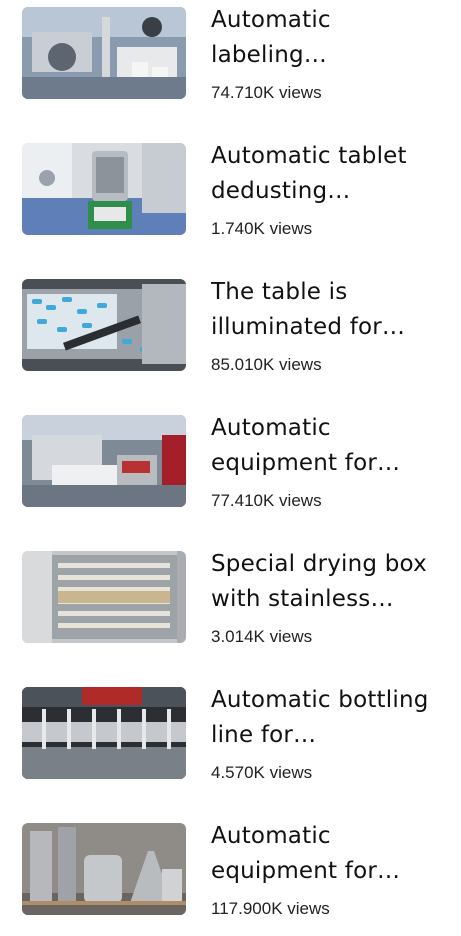 Image resolution: width=461 pixels, height=936 pixels. Describe the element at coordinates (266, 92) in the screenshot. I see `view-count: 74.710K views` at that location.